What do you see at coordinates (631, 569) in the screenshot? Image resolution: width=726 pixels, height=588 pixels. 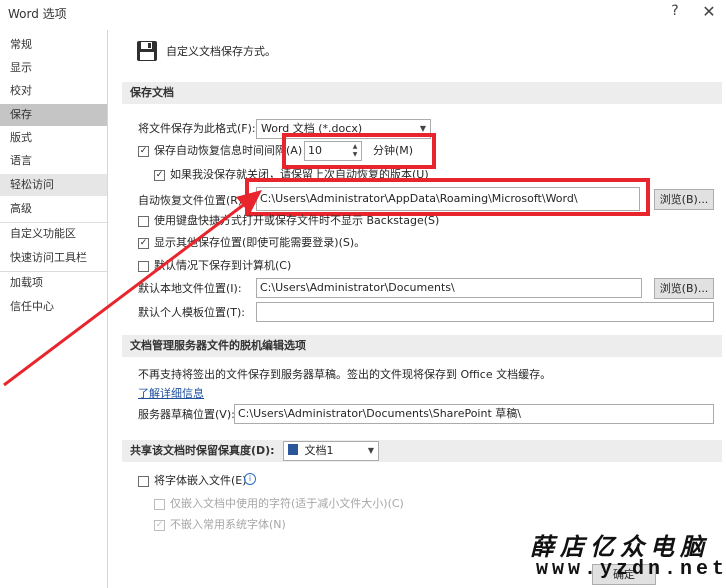 I see `watermark-url: www.yzdn.net` at bounding box center [631, 569].